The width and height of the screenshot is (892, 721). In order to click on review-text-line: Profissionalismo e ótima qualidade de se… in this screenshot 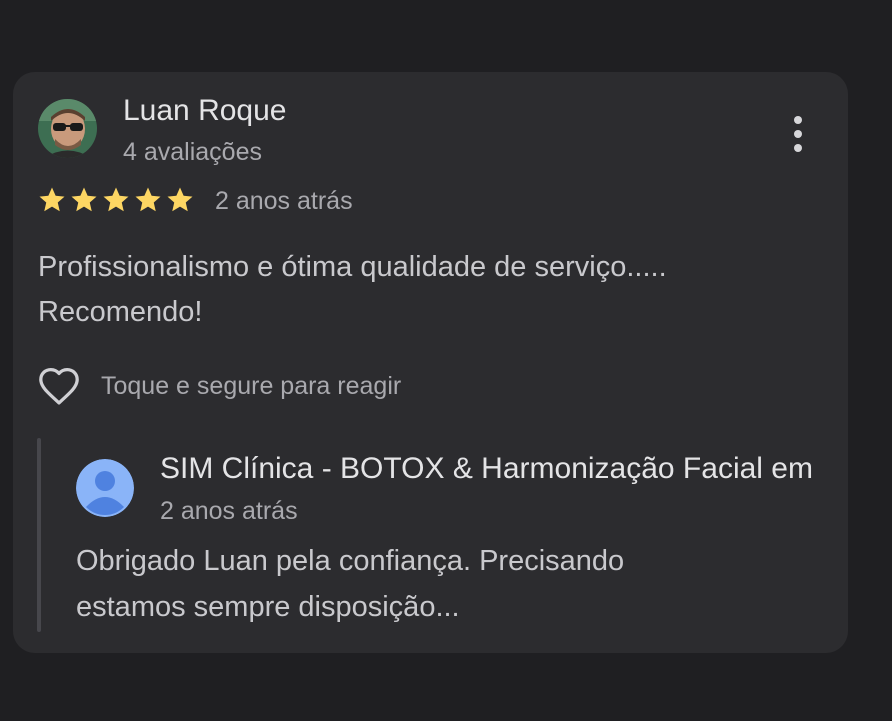, I will do `click(352, 267)`.